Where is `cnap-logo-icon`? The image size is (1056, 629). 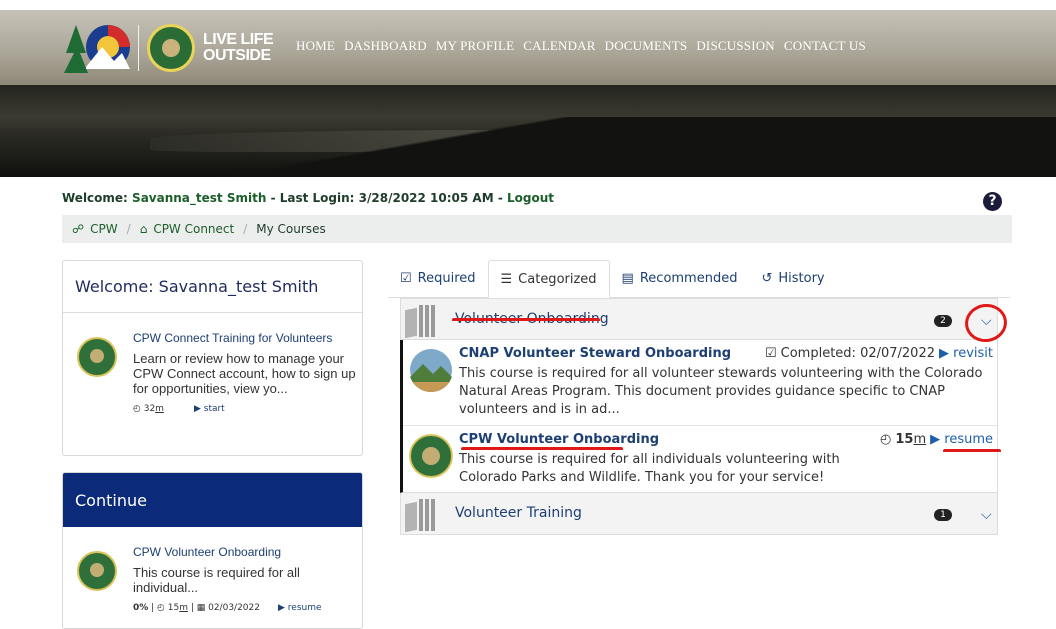 cnap-logo-icon is located at coordinates (431, 370).